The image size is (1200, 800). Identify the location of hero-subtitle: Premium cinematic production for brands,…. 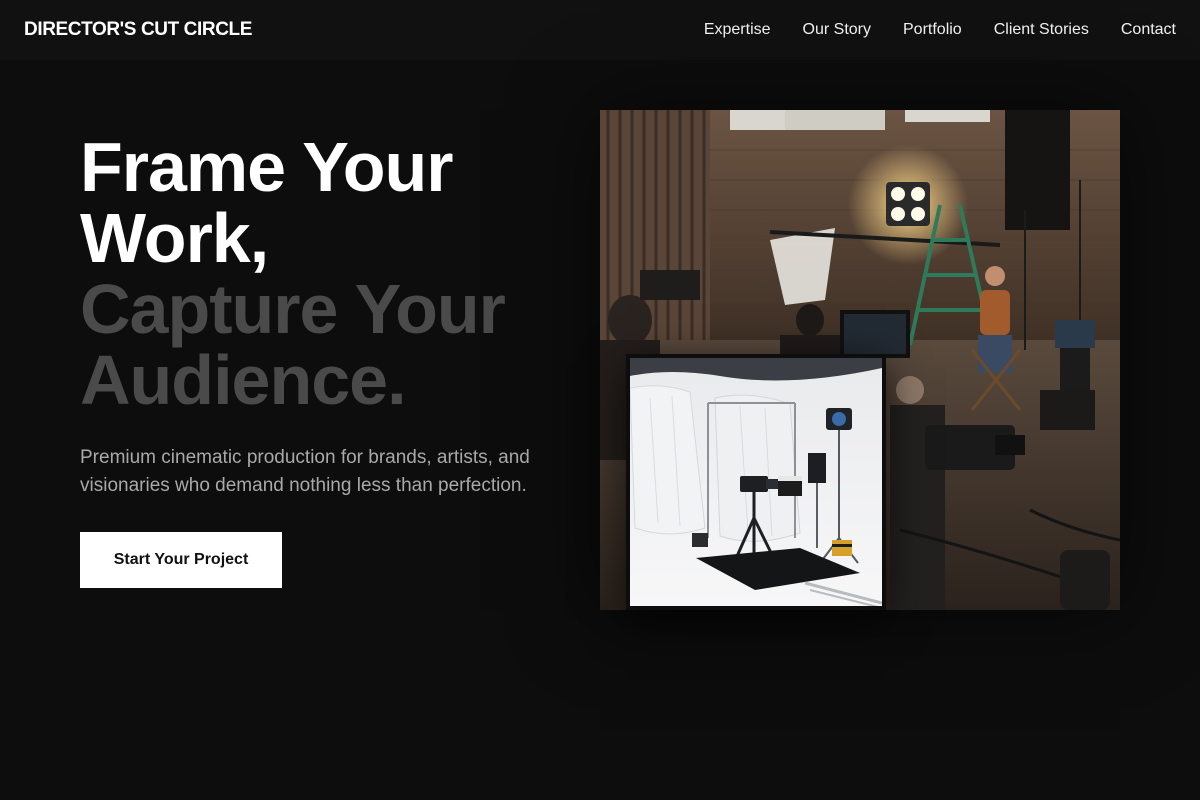
(305, 471).